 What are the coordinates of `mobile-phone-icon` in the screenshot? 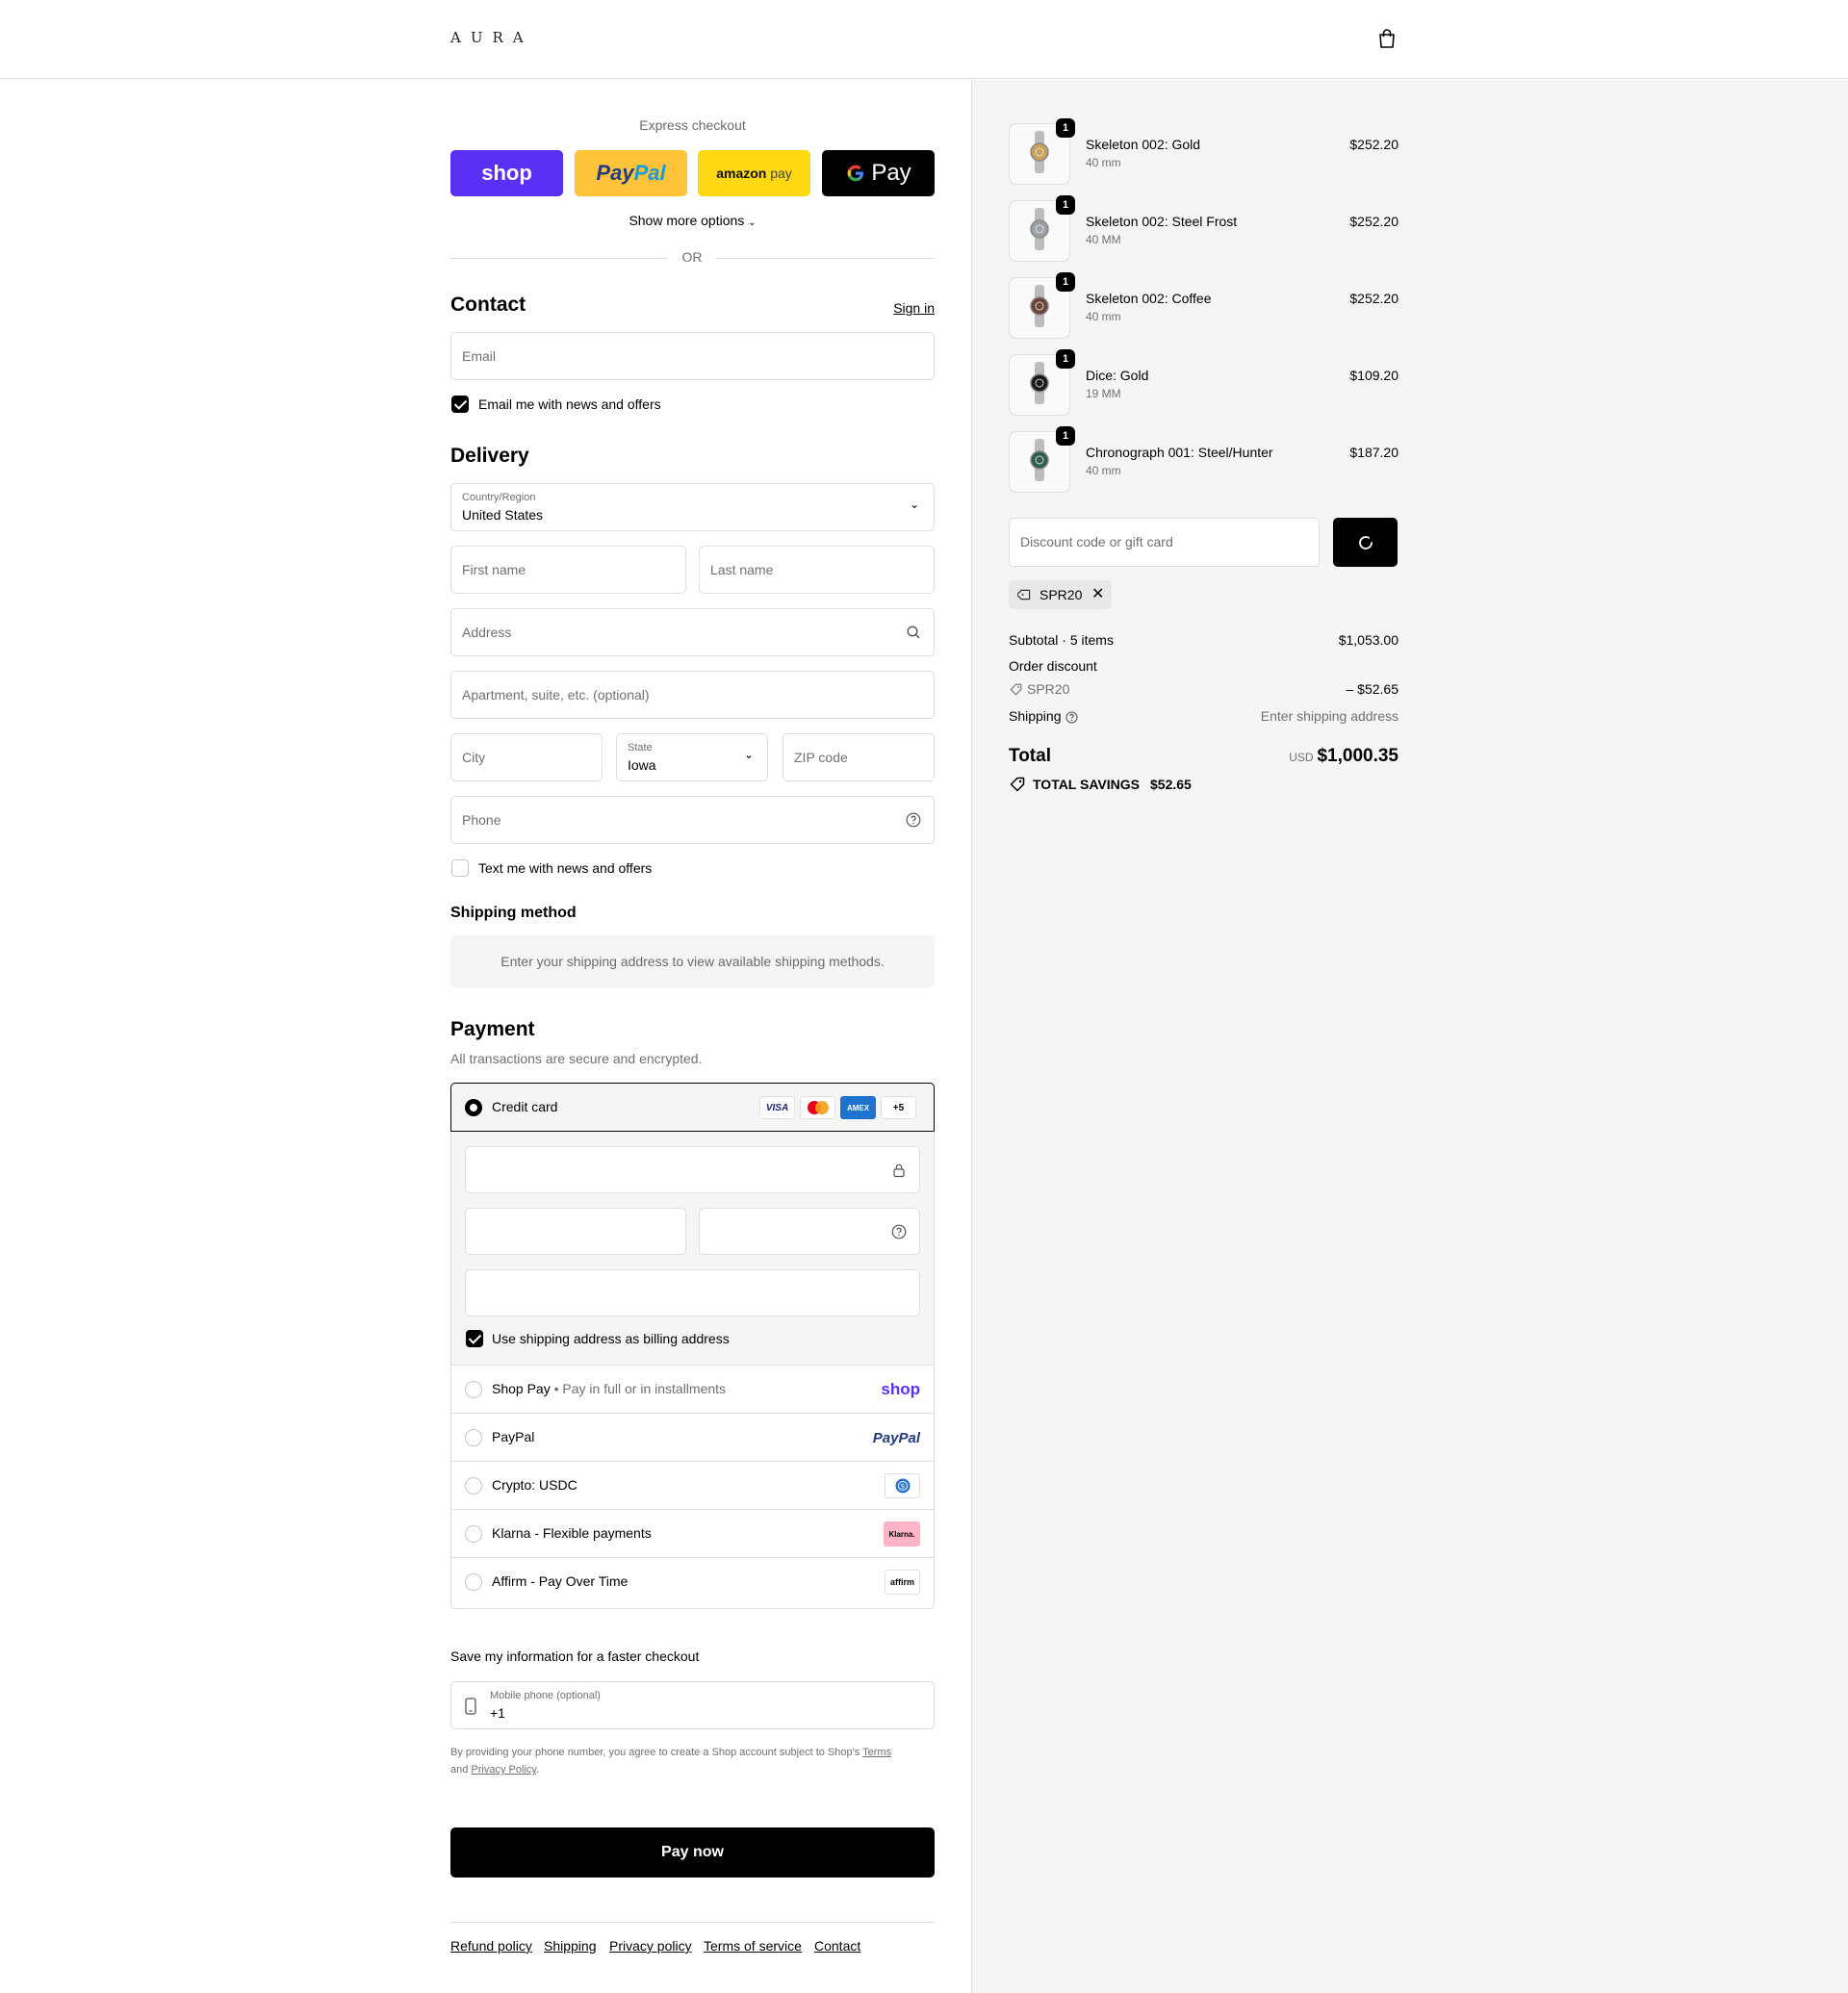 It's located at (470, 1706).